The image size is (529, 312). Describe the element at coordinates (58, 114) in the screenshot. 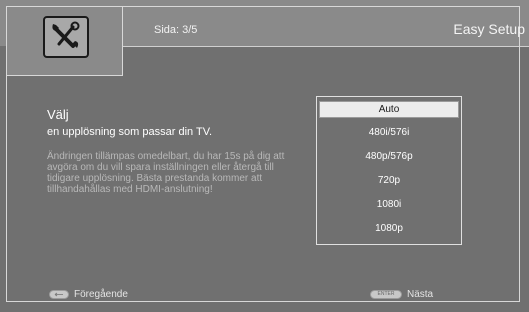

I see `heading: Välj` at that location.